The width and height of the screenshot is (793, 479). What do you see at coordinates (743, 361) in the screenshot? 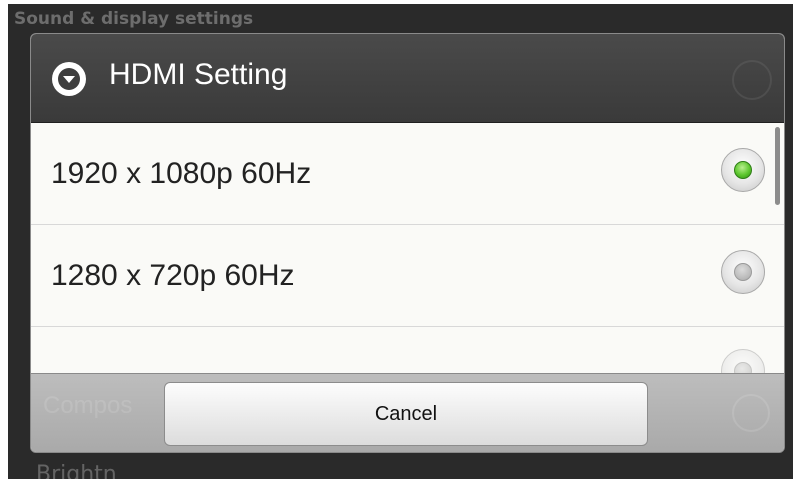
I see `radio-button-partial` at bounding box center [743, 361].